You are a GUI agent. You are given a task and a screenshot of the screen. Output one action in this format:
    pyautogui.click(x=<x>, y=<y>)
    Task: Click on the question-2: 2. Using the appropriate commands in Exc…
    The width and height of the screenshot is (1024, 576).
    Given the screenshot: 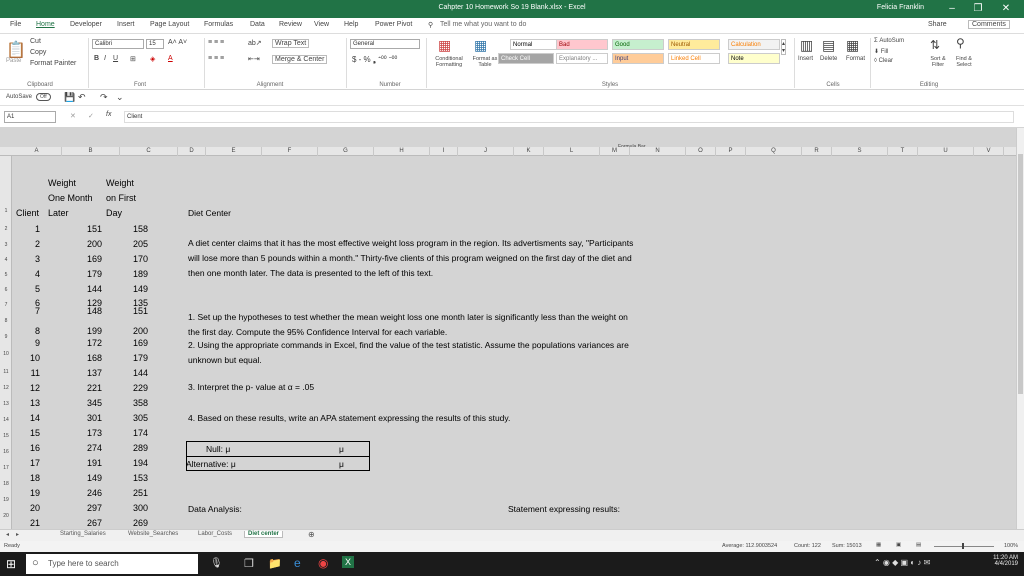 What is the action you would take?
    pyautogui.click(x=413, y=353)
    